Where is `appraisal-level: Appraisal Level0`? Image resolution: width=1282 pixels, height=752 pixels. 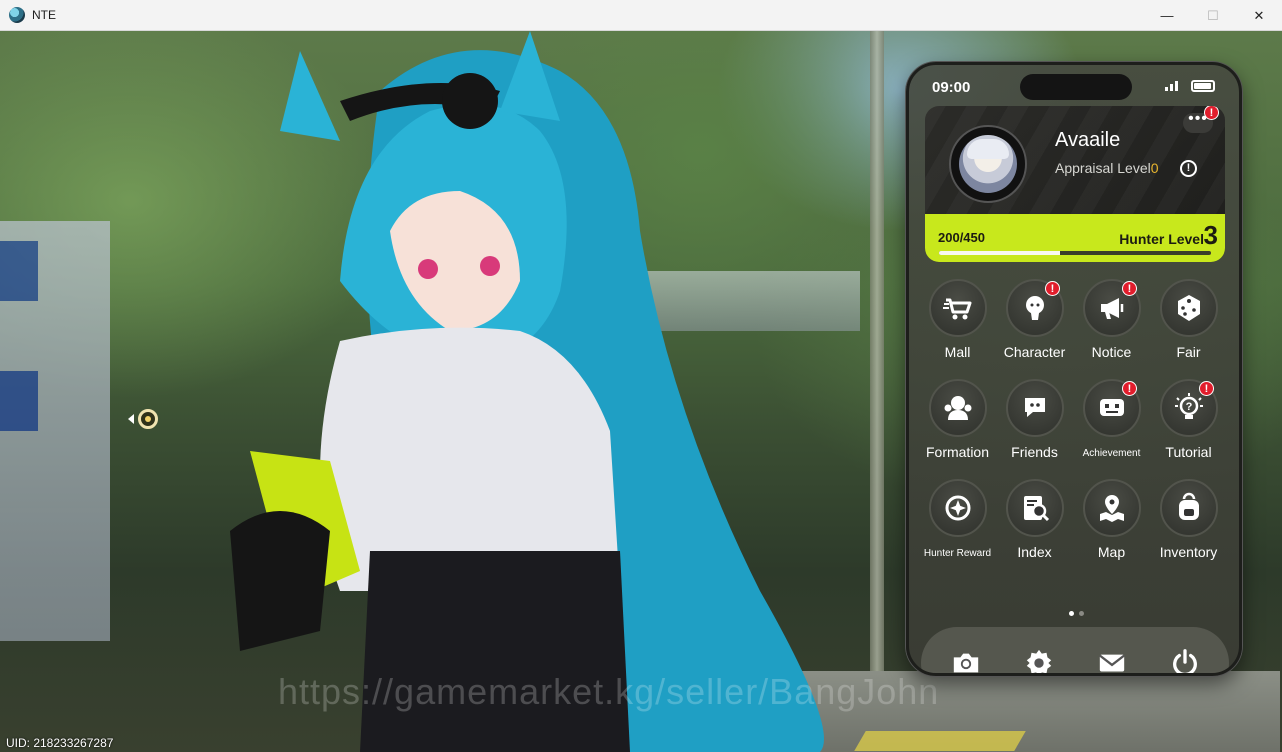
appraisal-level: Appraisal Level0 is located at coordinates (1107, 168).